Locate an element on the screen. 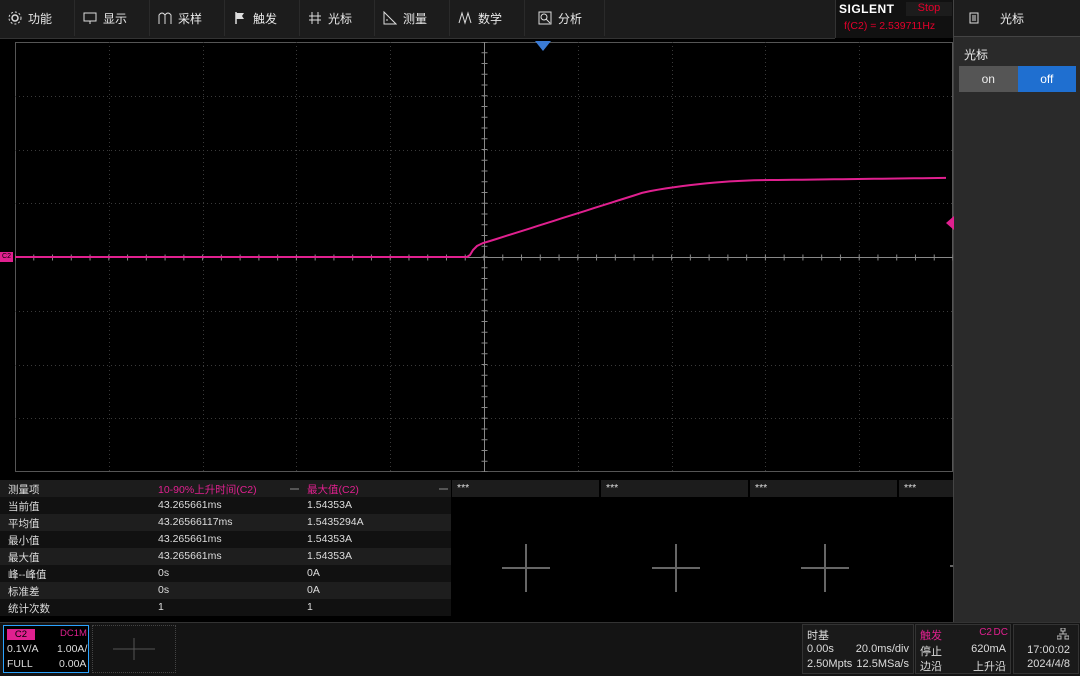 The width and height of the screenshot is (1080, 676). trigger-position-marker is located at coordinates (543, 46).